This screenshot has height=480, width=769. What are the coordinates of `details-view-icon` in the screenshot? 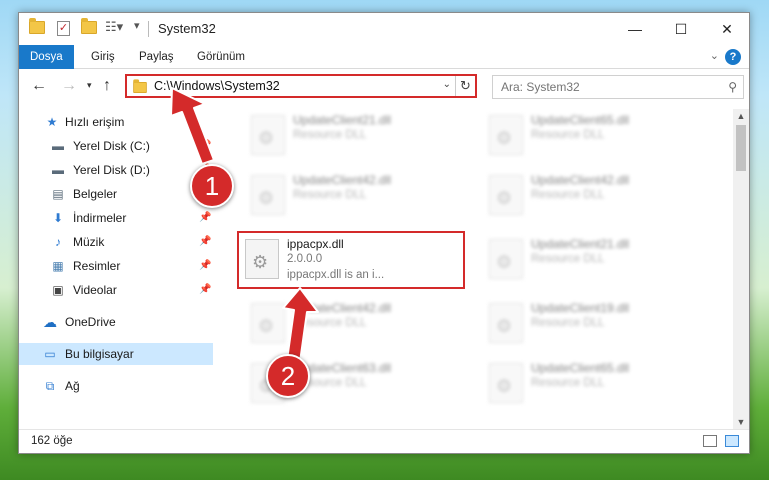 It's located at (710, 441).